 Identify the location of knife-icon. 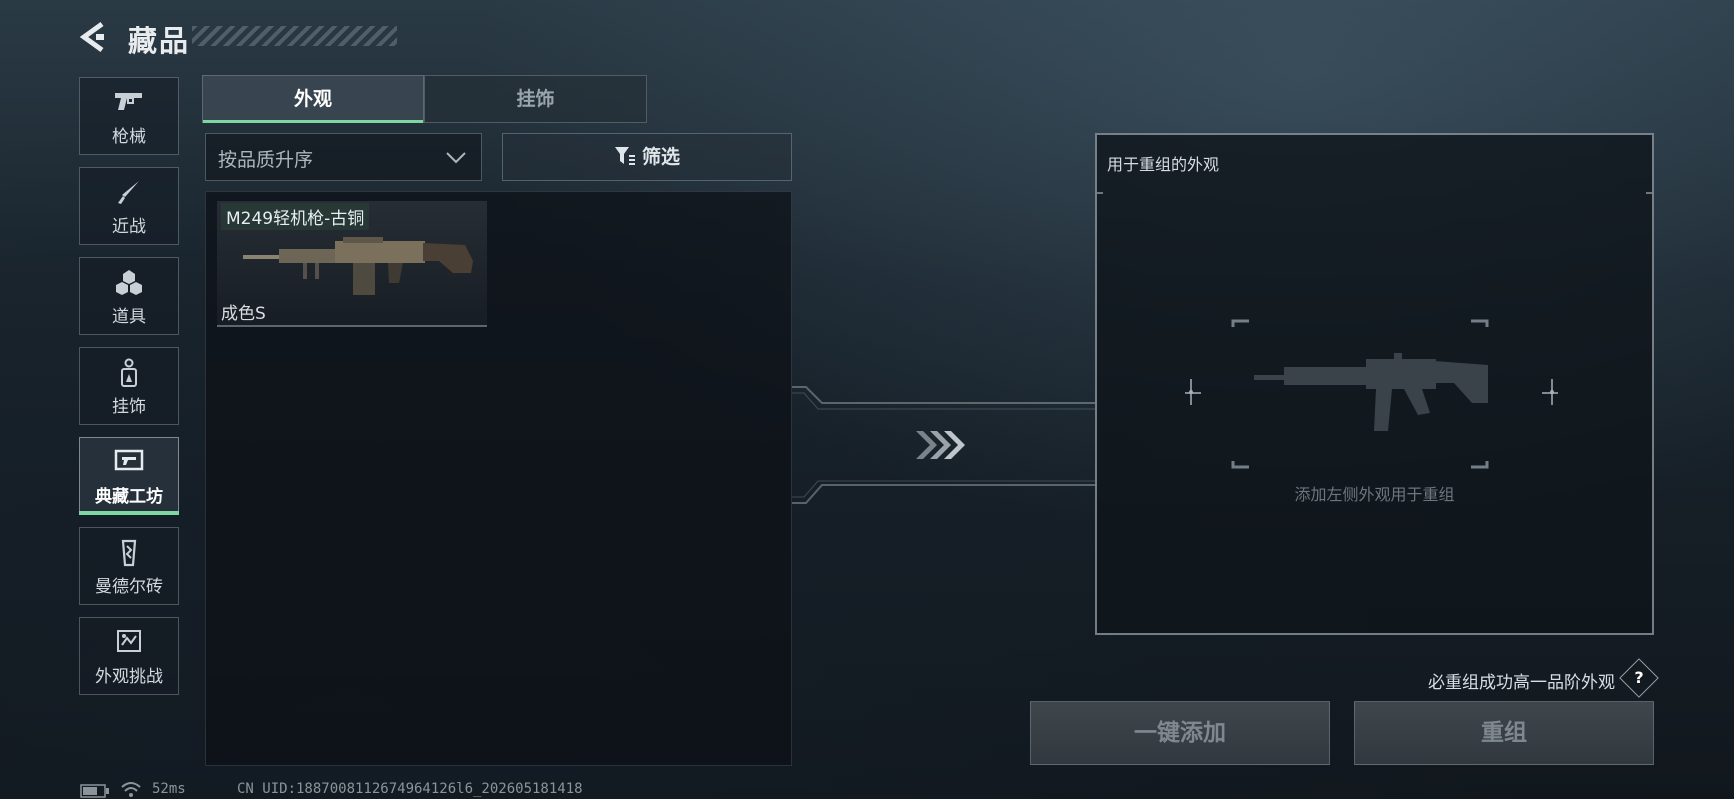
(129, 193).